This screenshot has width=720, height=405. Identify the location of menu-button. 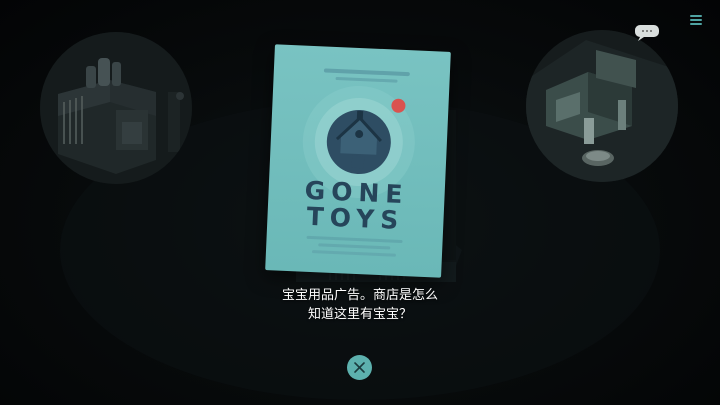
(697, 20).